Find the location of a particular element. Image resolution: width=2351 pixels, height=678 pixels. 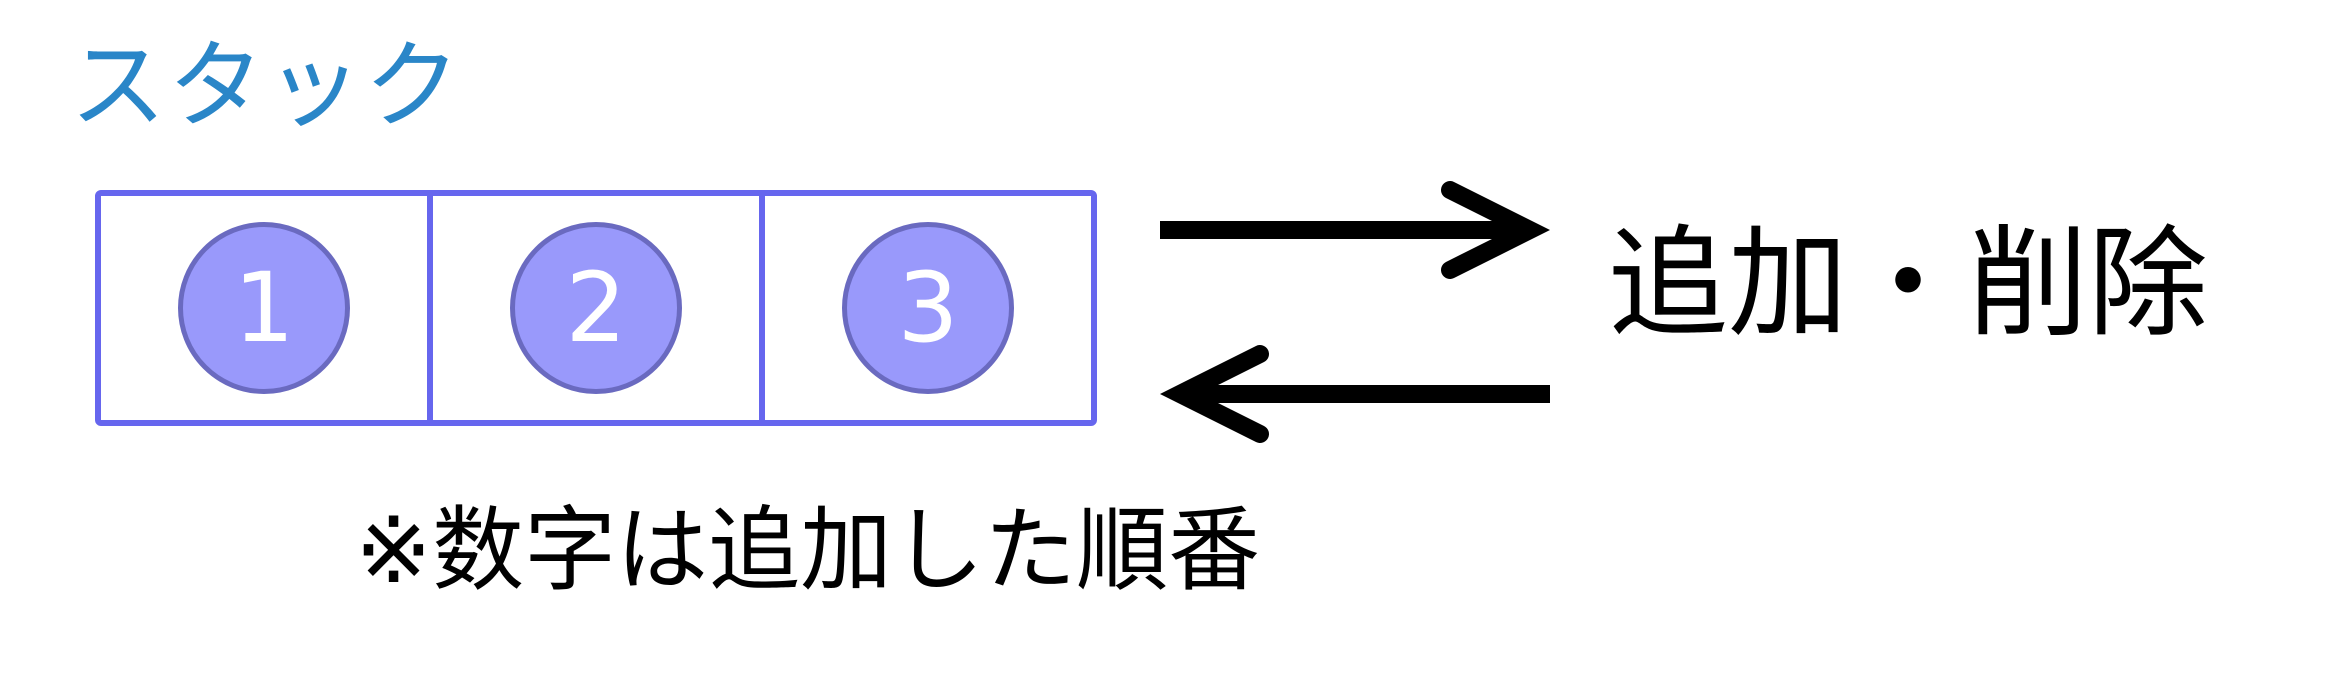

push-pop-arrows is located at coordinates (1355, 312).